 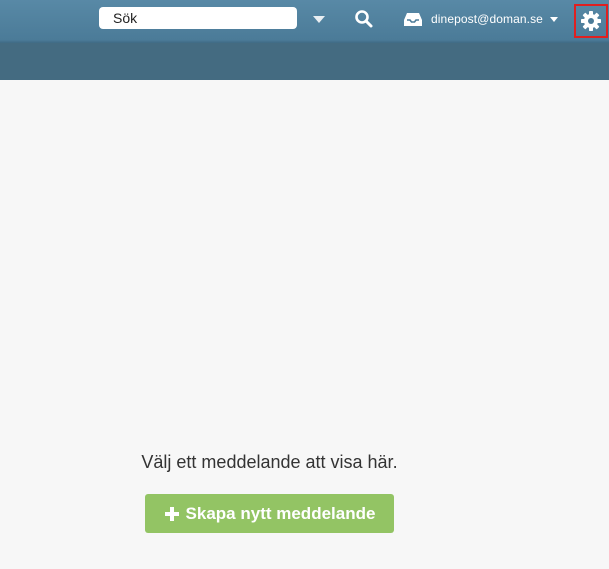 I want to click on account-menu: dinepost@doman.se, so click(x=480, y=19).